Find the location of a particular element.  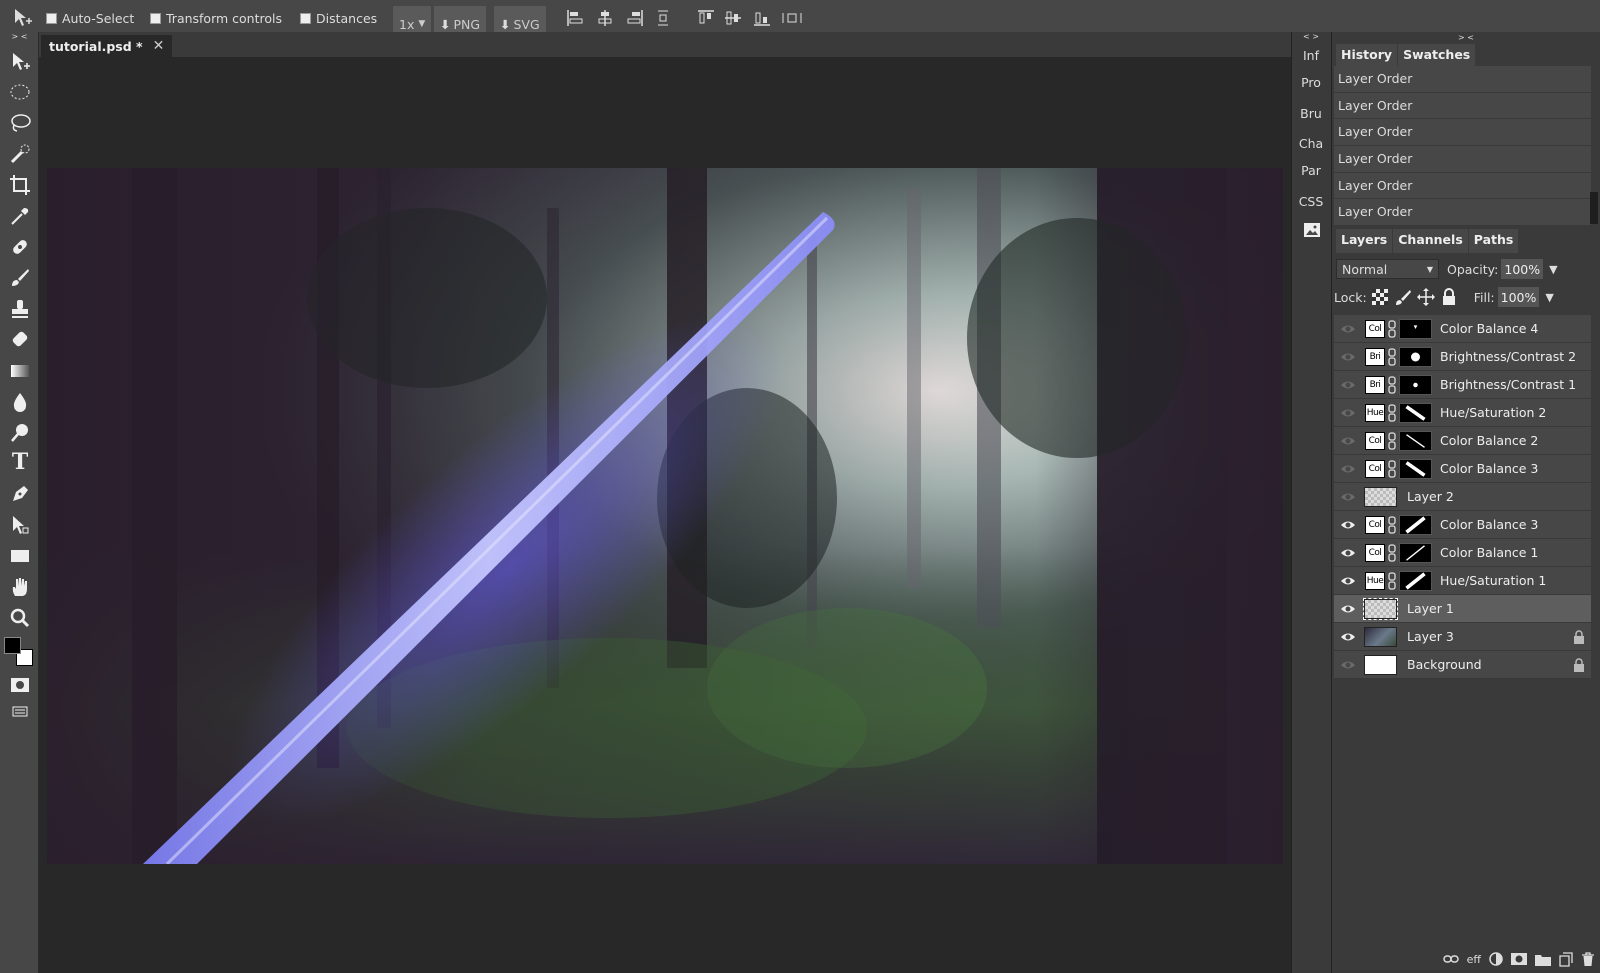

tab-tutorial-psd: tutorial.psd * ✕ is located at coordinates (107, 46).